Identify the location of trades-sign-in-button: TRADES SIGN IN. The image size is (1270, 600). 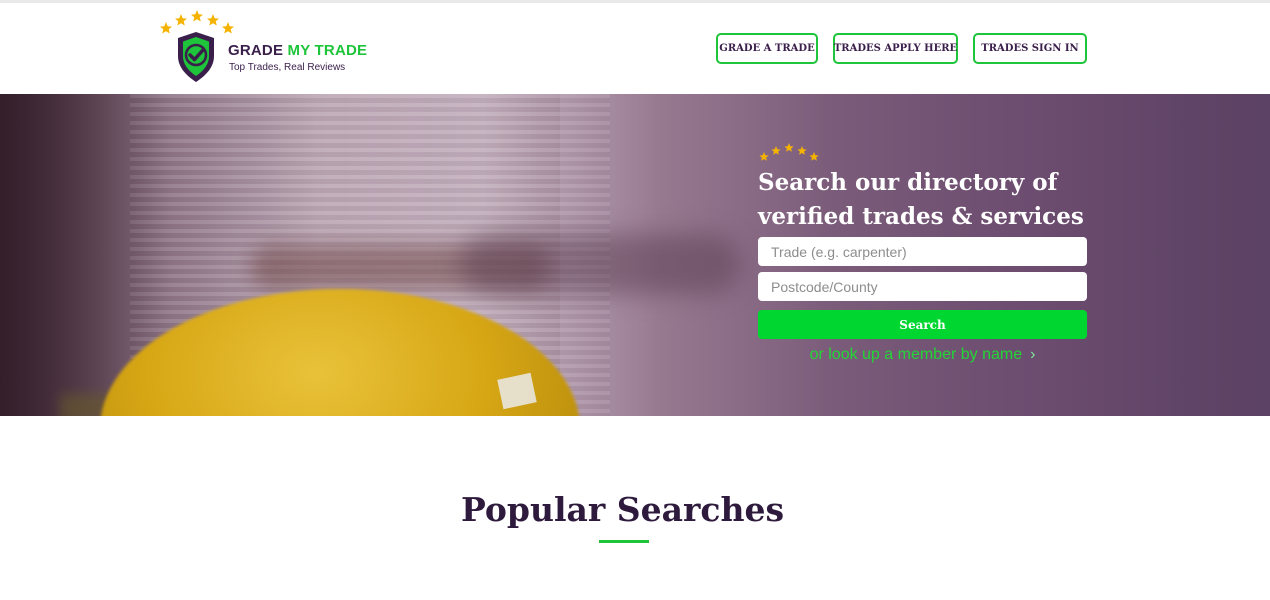
(1030, 48).